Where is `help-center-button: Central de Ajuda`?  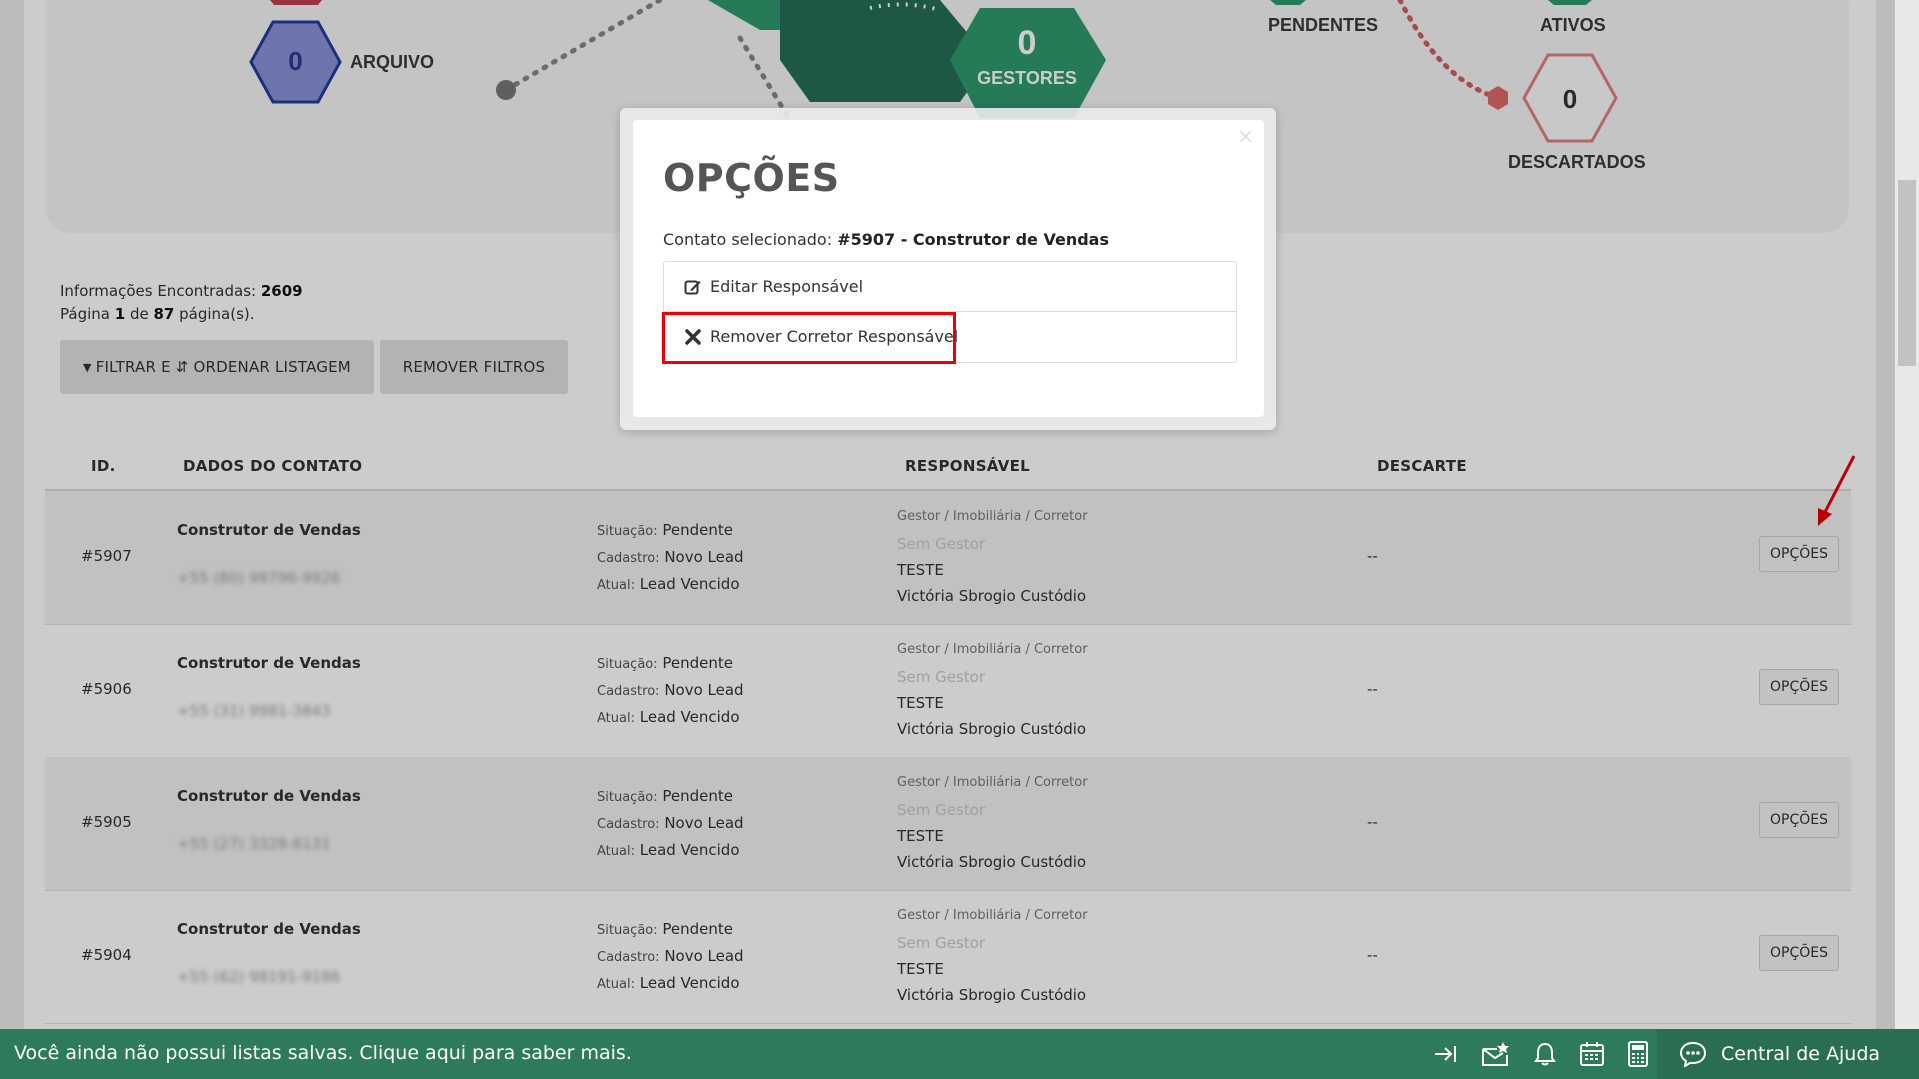
help-center-button: Central de Ajuda is located at coordinates (1788, 1054).